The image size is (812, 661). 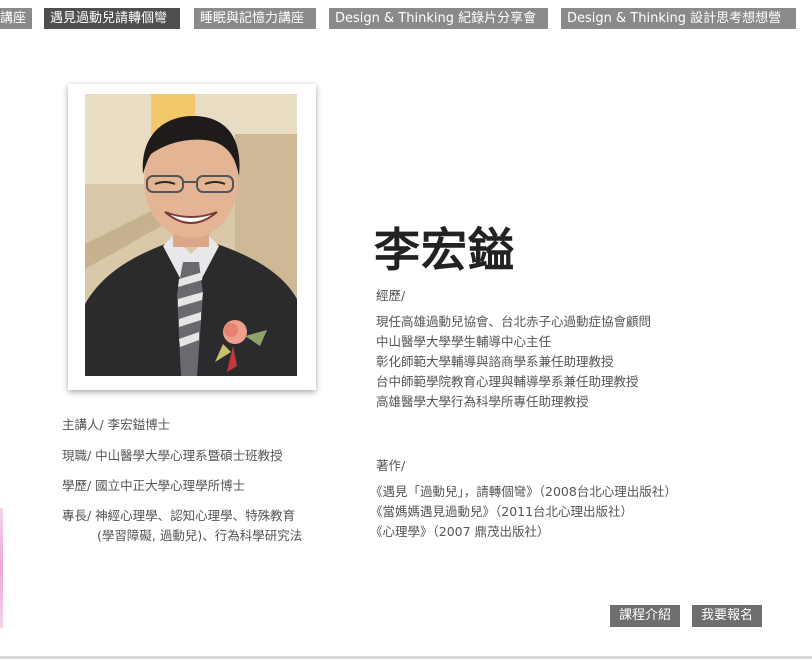 I want to click on register-button: 我要報名, so click(x=727, y=616).